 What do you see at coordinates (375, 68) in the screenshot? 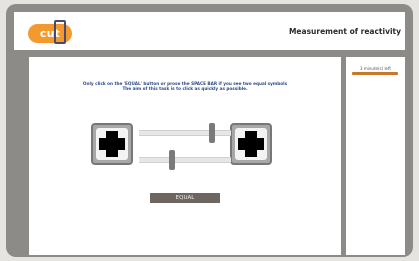
I see `timer-text: 3 minute(s) left` at bounding box center [375, 68].